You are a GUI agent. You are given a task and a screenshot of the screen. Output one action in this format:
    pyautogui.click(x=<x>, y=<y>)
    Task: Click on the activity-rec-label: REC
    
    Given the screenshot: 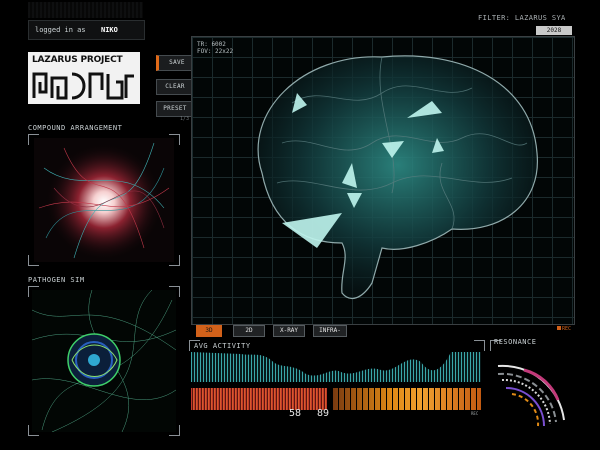 What is the action you would take?
    pyautogui.click(x=475, y=413)
    